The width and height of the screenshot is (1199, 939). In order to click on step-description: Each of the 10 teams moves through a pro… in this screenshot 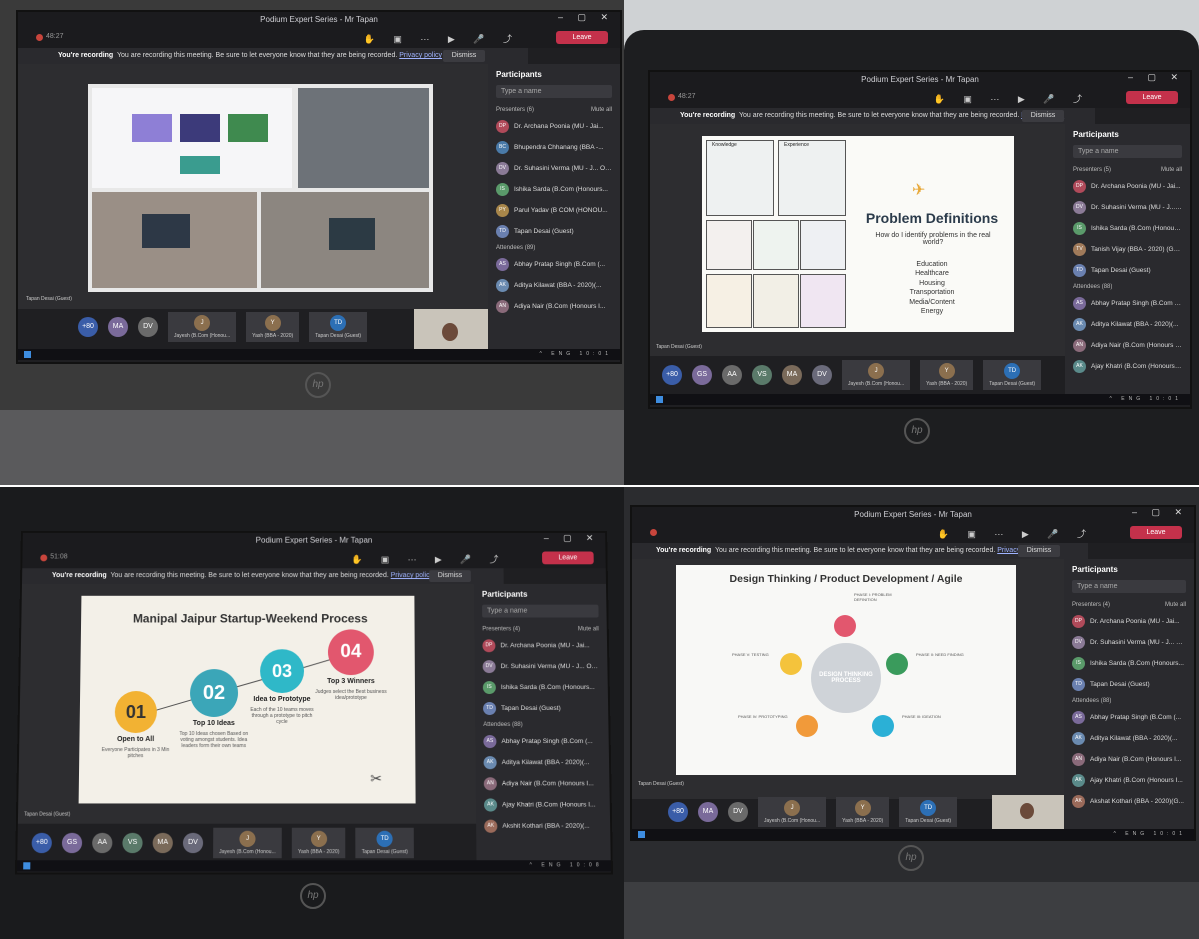, I will do `click(282, 716)`.